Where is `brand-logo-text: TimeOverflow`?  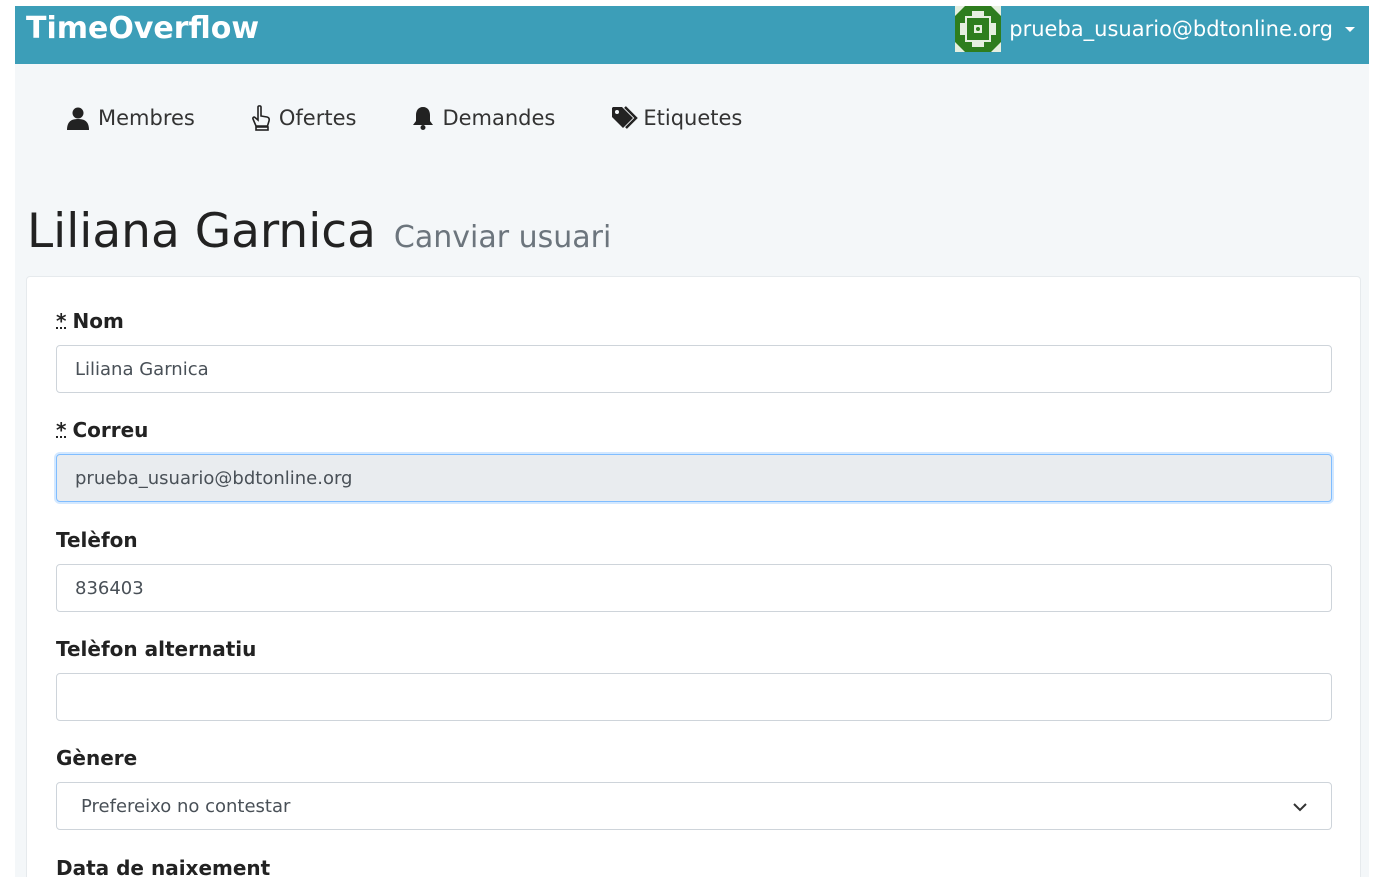 brand-logo-text: TimeOverflow is located at coordinates (142, 28).